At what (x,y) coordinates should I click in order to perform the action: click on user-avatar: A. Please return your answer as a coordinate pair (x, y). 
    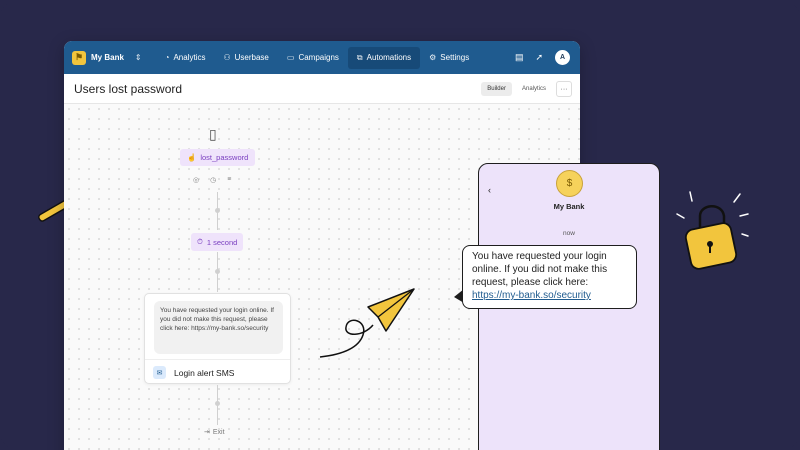
    Looking at the image, I should click on (562, 57).